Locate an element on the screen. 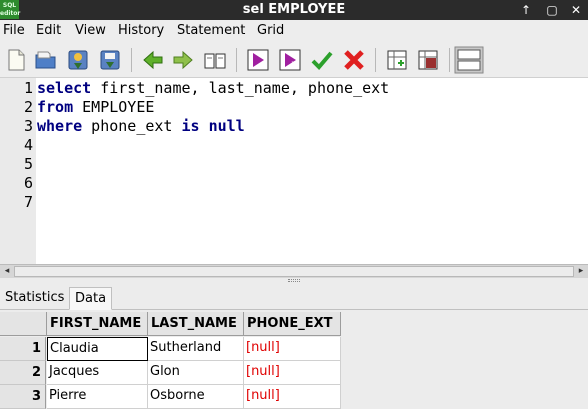 Image resolution: width=588 pixels, height=409 pixels. code-text: first_name, last_name, phone_ext is located at coordinates (240, 88).